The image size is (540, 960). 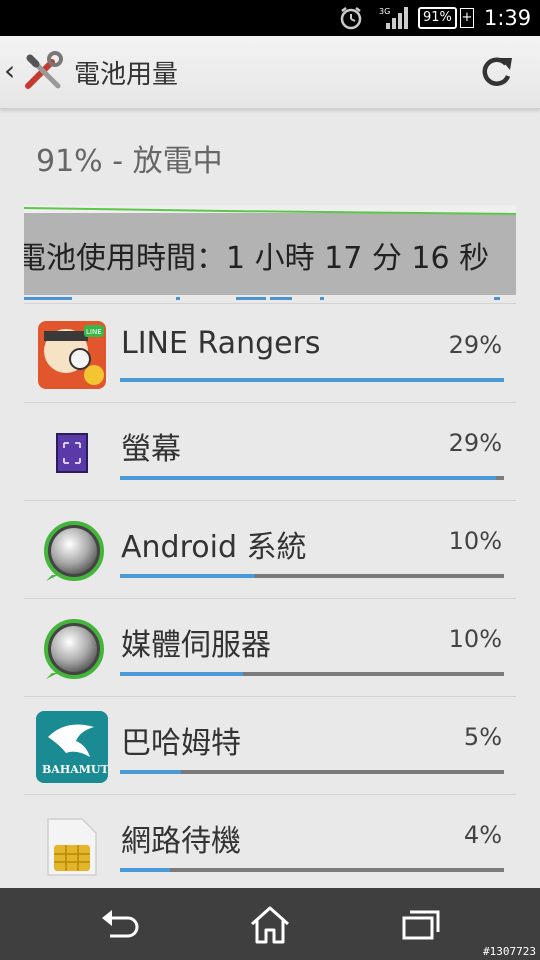 I want to click on watermark: #1307723, so click(x=509, y=951).